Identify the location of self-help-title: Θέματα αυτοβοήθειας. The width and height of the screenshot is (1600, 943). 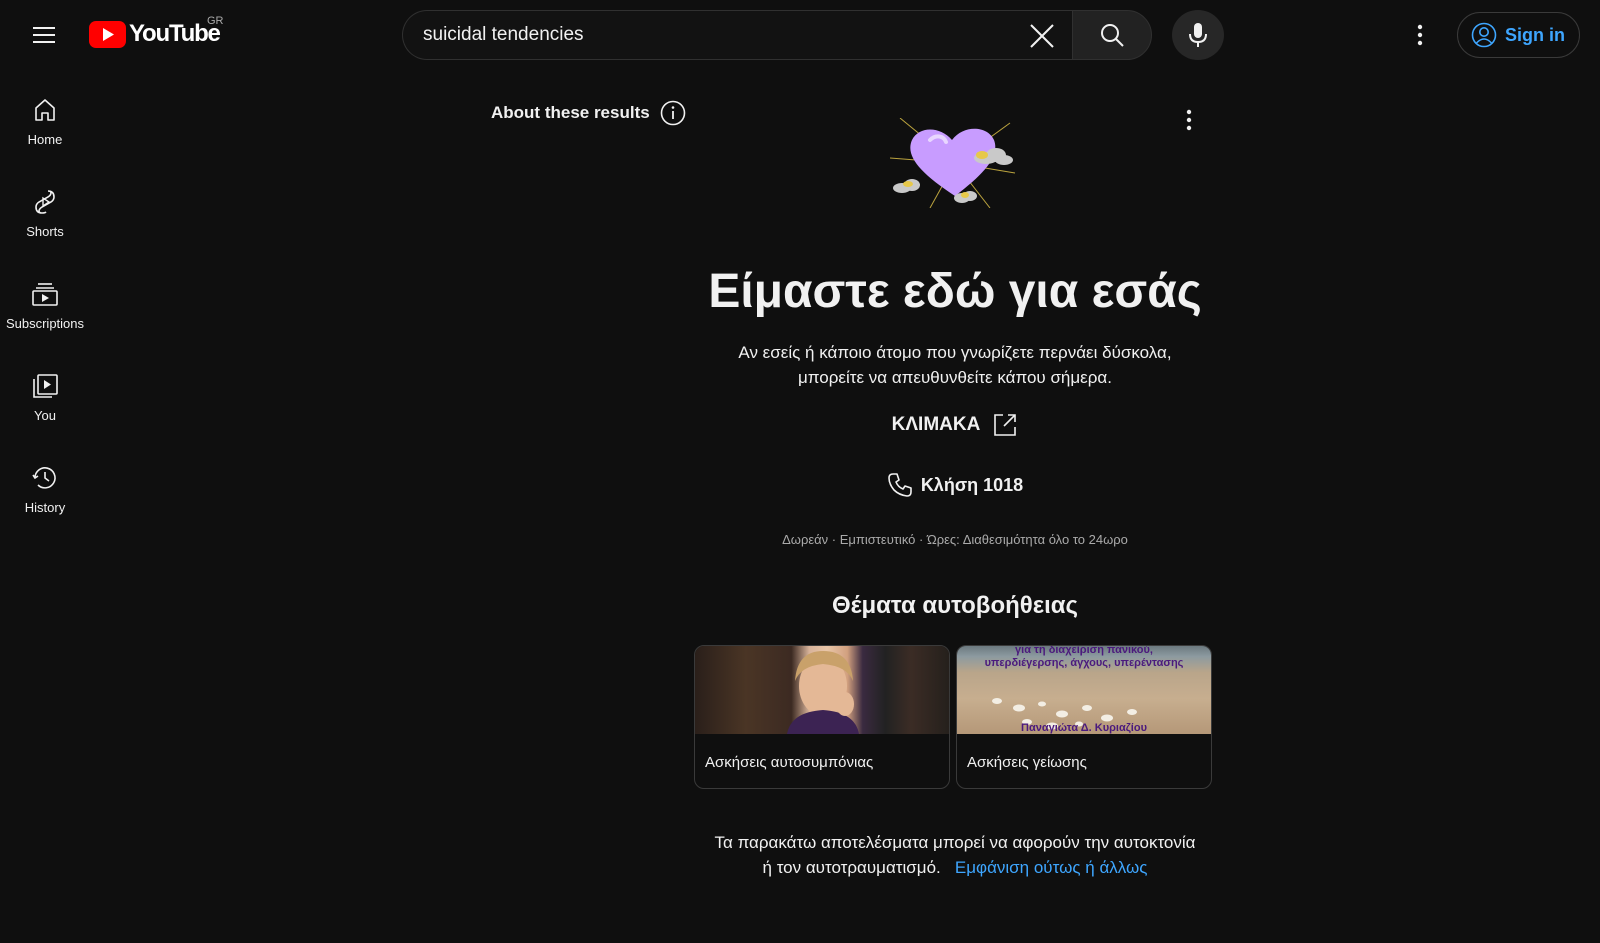
(955, 605).